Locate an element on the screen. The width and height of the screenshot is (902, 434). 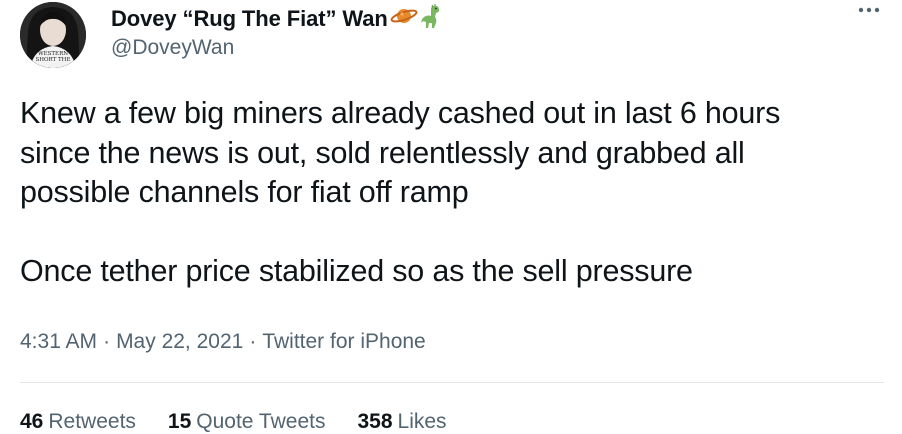
avatar: WESTERN SHORT THE is located at coordinates (53, 35).